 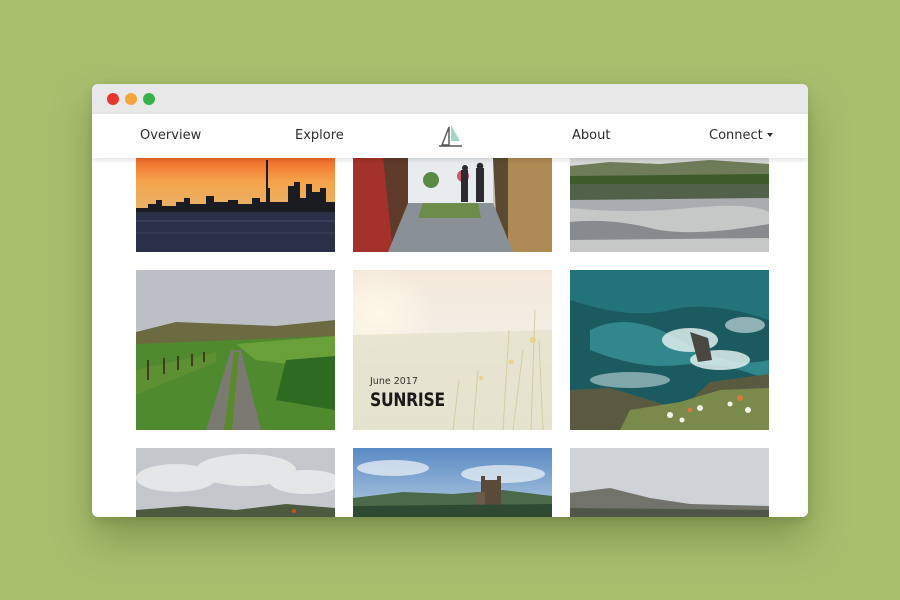 What do you see at coordinates (452, 350) in the screenshot?
I see `gallery-tile-featured-sunrise: June 2017 SUNRISE` at bounding box center [452, 350].